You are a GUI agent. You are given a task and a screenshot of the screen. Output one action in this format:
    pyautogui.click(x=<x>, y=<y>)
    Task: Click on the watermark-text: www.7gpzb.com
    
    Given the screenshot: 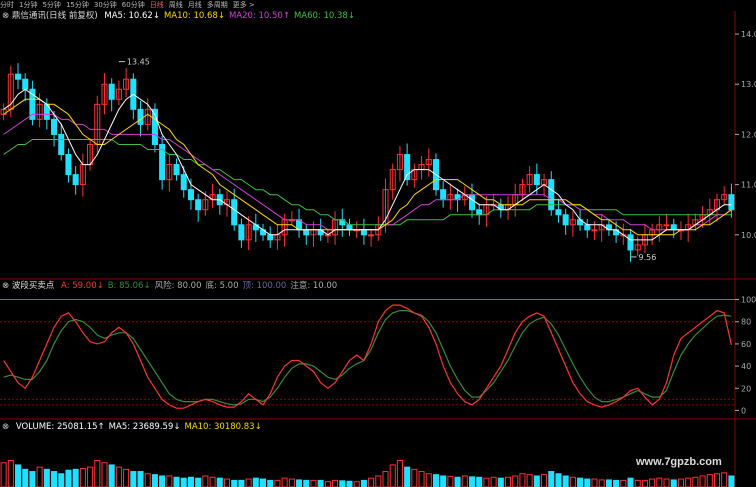 What is the action you would take?
    pyautogui.click(x=679, y=462)
    